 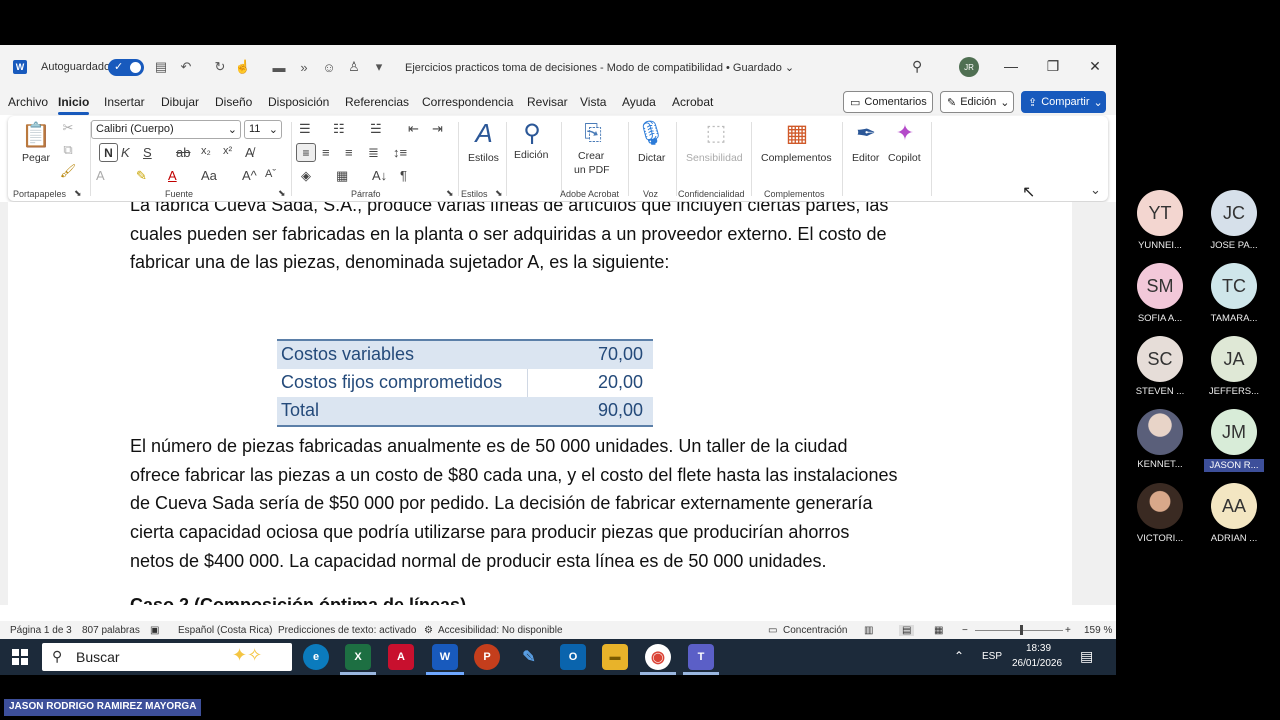 What do you see at coordinates (413, 129) in the screenshot?
I see `decrease-indent-icon: ⇤` at bounding box center [413, 129].